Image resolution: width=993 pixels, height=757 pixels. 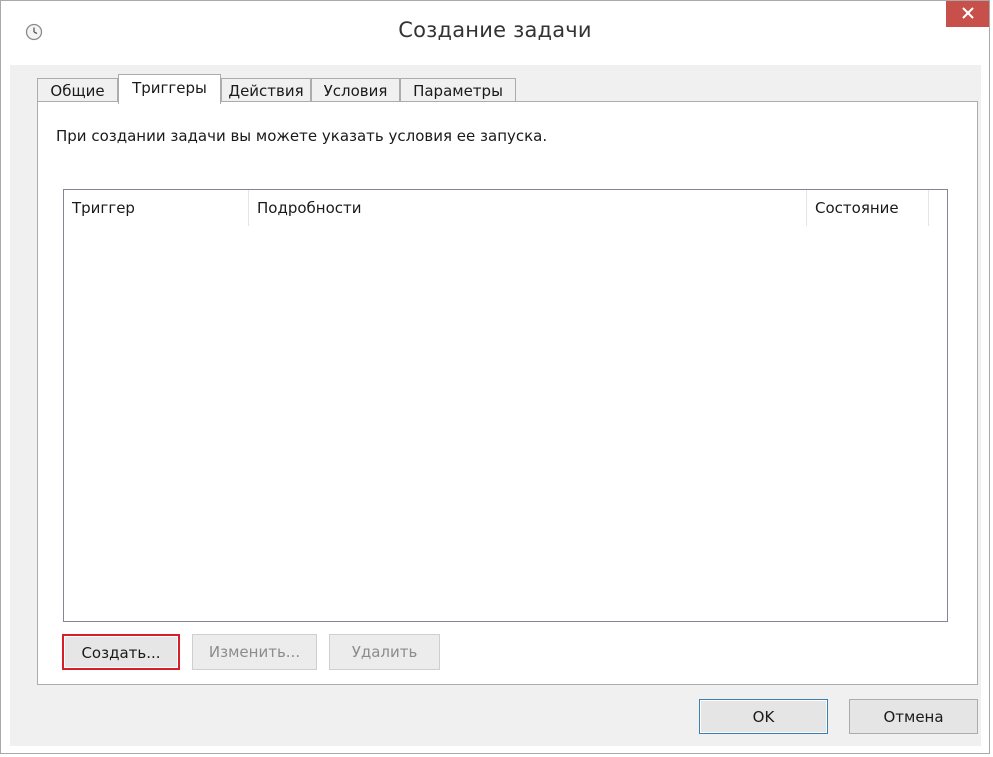 I want to click on delete-trigger-button: Удалить, so click(x=384, y=652).